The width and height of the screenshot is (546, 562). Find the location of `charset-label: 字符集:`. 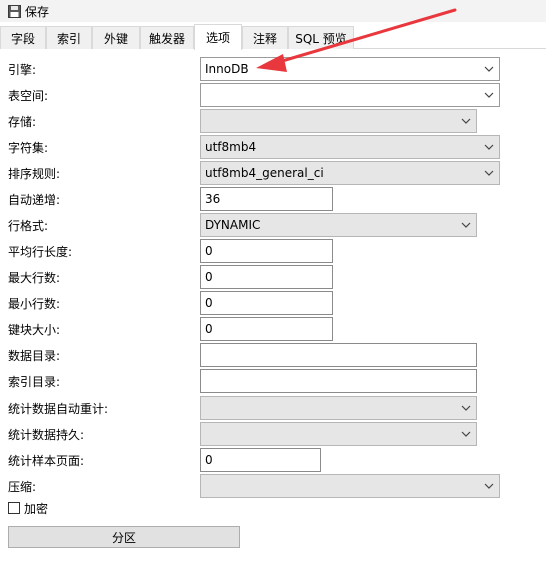

charset-label: 字符集: is located at coordinates (28, 148).